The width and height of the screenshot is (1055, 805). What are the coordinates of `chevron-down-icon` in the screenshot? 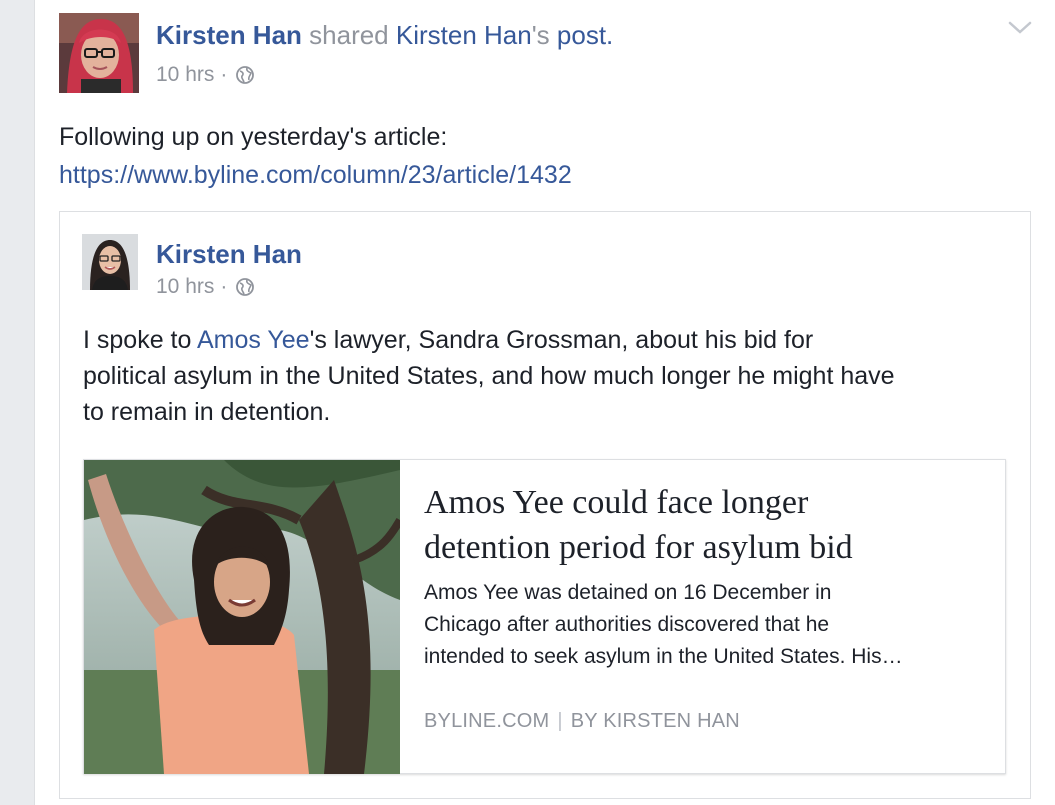 It's located at (1020, 28).